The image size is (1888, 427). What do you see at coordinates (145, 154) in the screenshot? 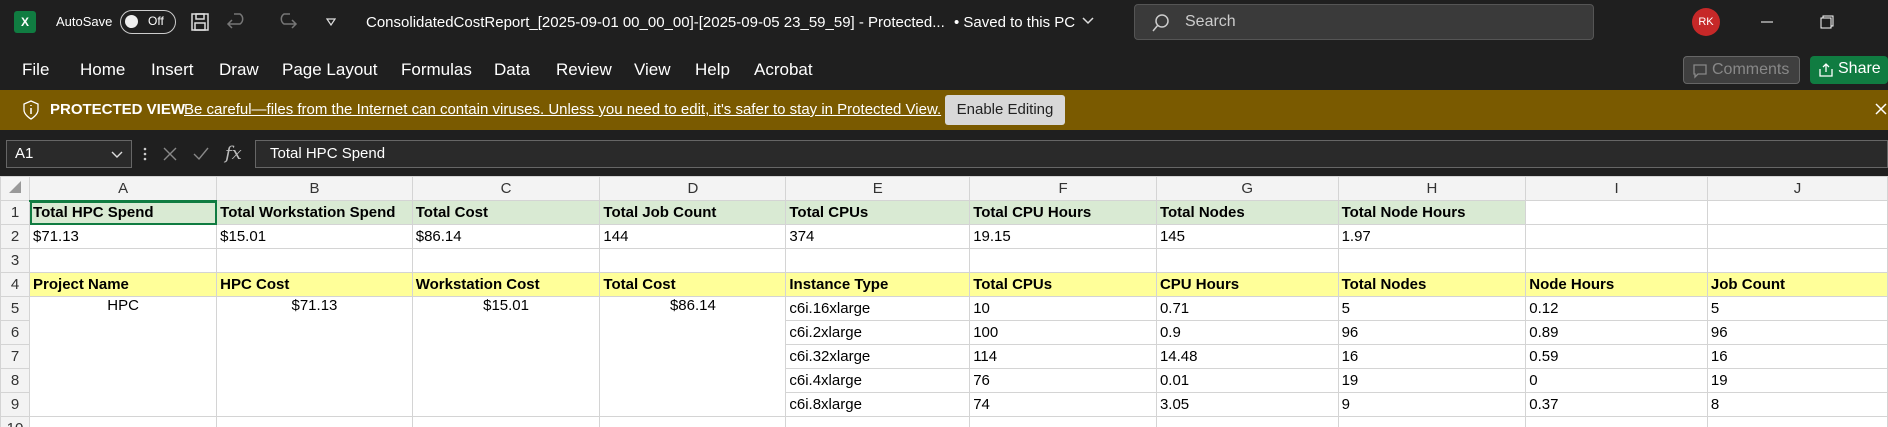
I see `more-options-icon` at bounding box center [145, 154].